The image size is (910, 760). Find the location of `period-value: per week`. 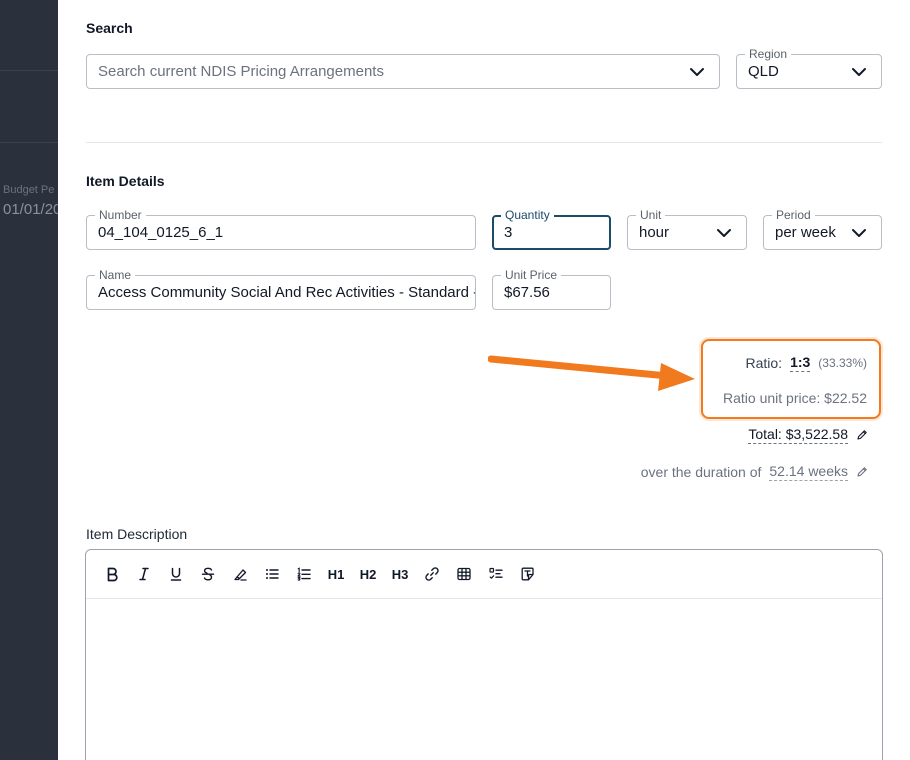

period-value: per week is located at coordinates (805, 232).